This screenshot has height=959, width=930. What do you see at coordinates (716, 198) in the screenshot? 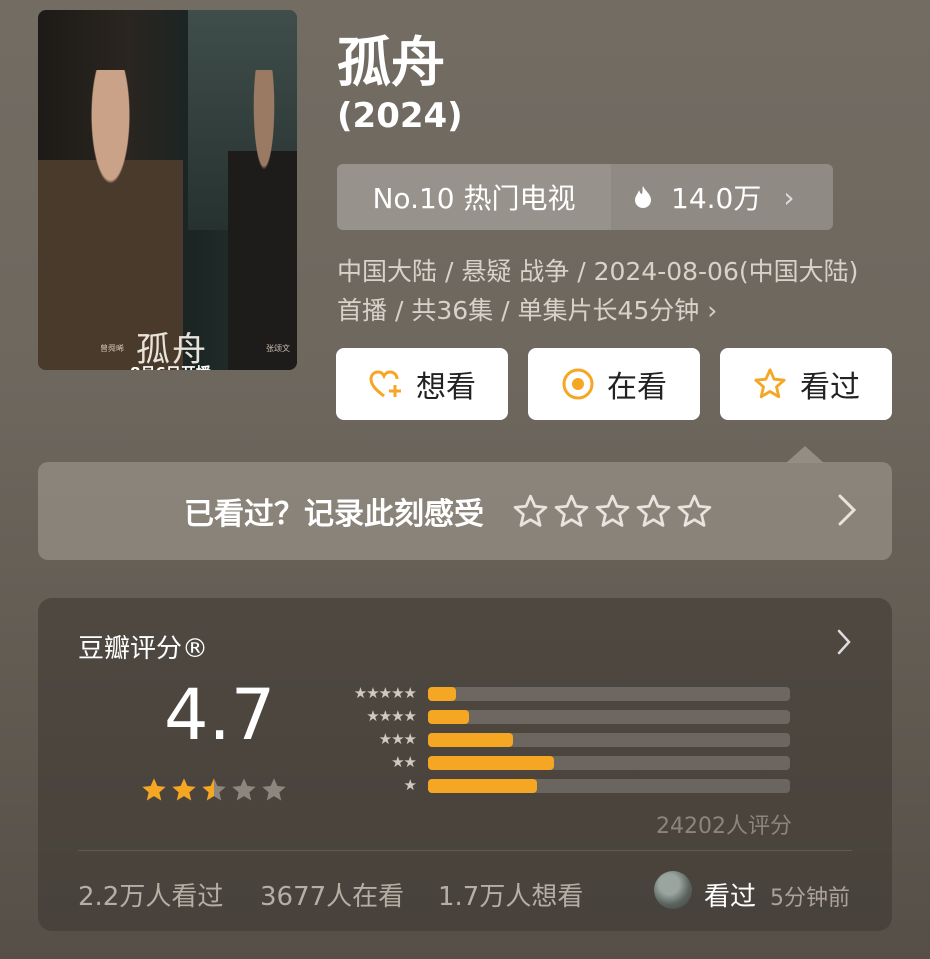
I see `heat-value: 14.0万` at bounding box center [716, 198].